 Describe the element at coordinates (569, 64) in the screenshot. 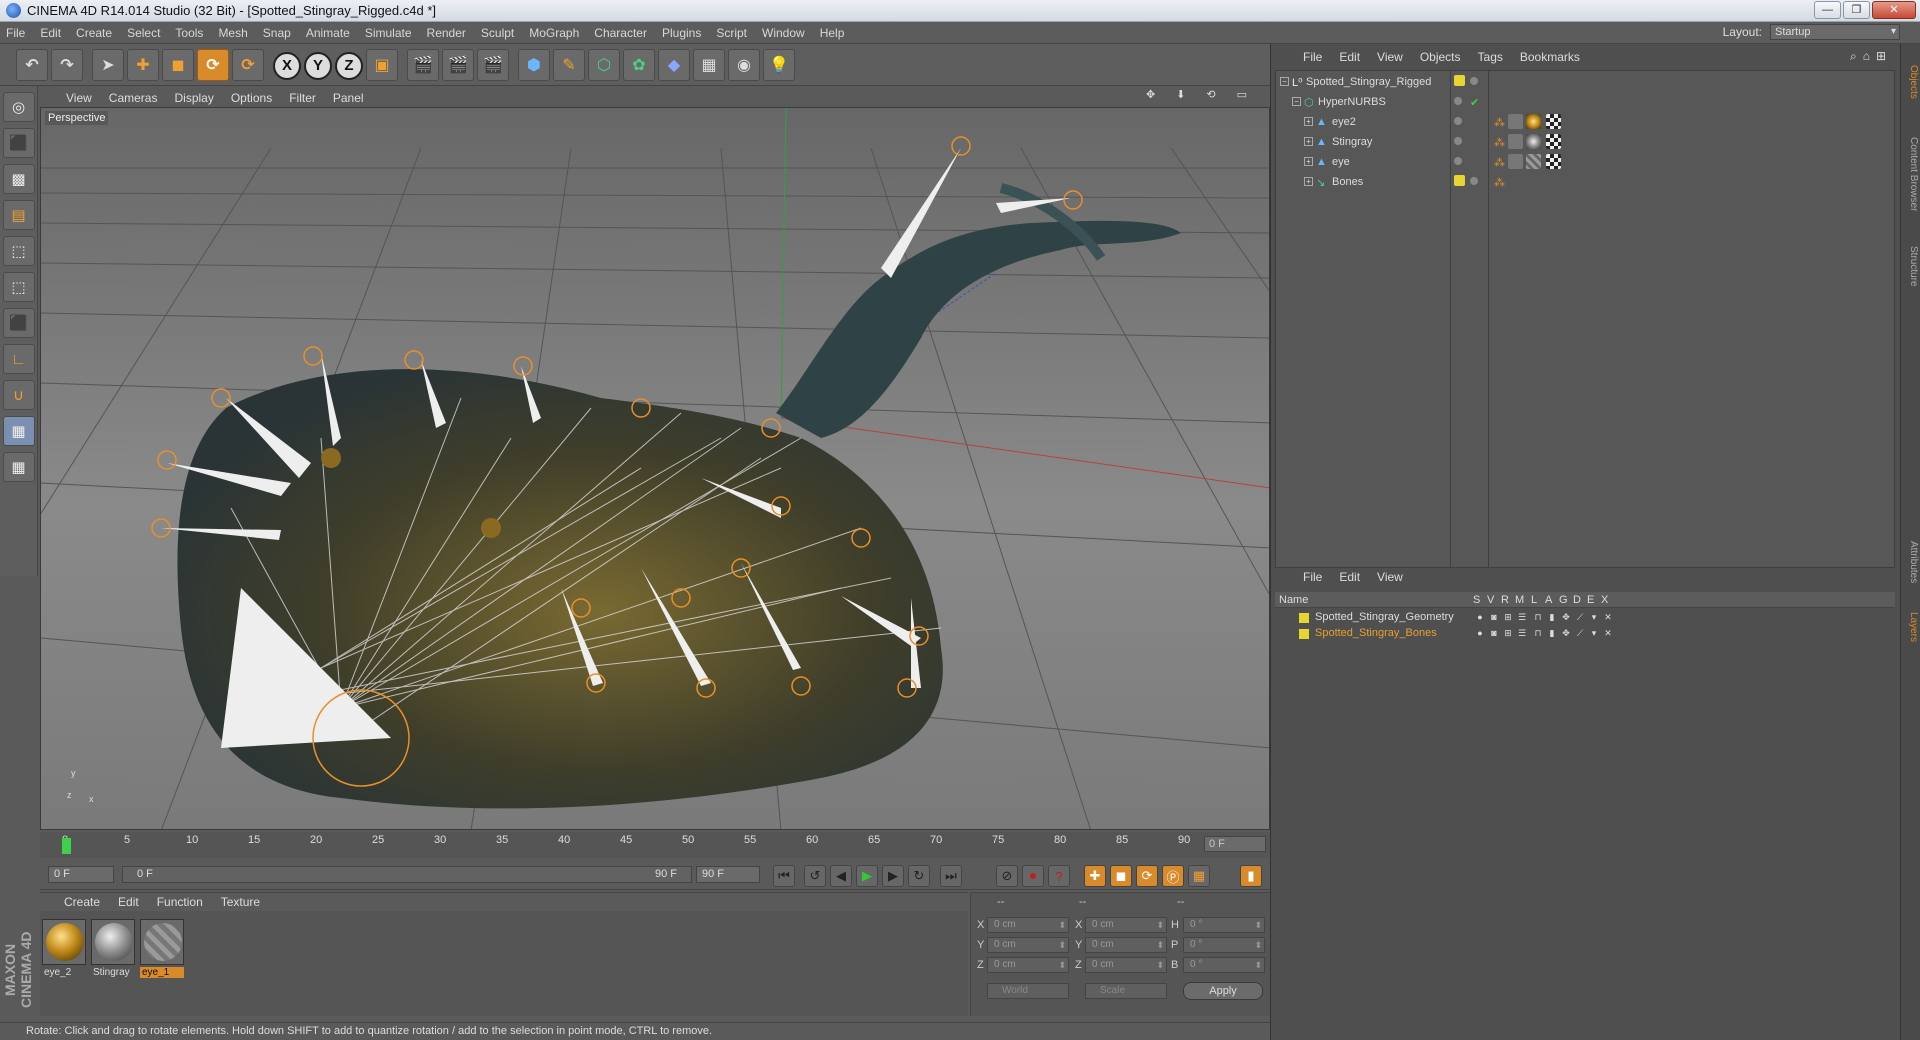

I see `add-spline-button: ✎` at that location.